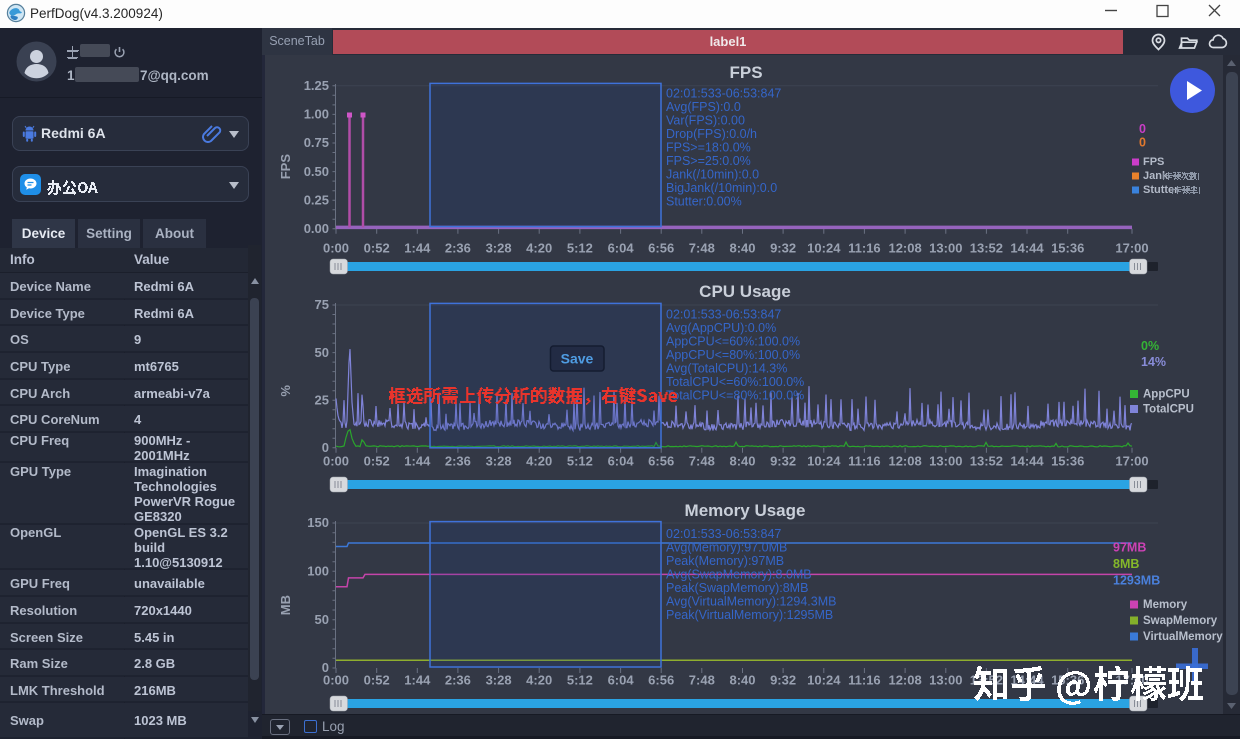  Describe the element at coordinates (739, 575) in the screenshot. I see `svg-text: Avg(SwapMemory):8.0MB` at that location.